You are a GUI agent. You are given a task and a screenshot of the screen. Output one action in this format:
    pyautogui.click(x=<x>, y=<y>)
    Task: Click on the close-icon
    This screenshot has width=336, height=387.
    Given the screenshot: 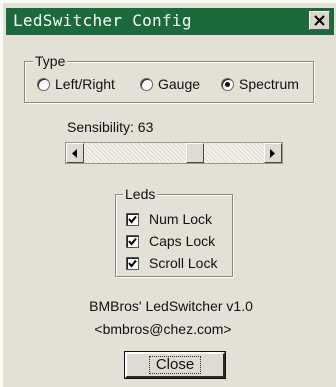 What is the action you would take?
    pyautogui.click(x=319, y=20)
    